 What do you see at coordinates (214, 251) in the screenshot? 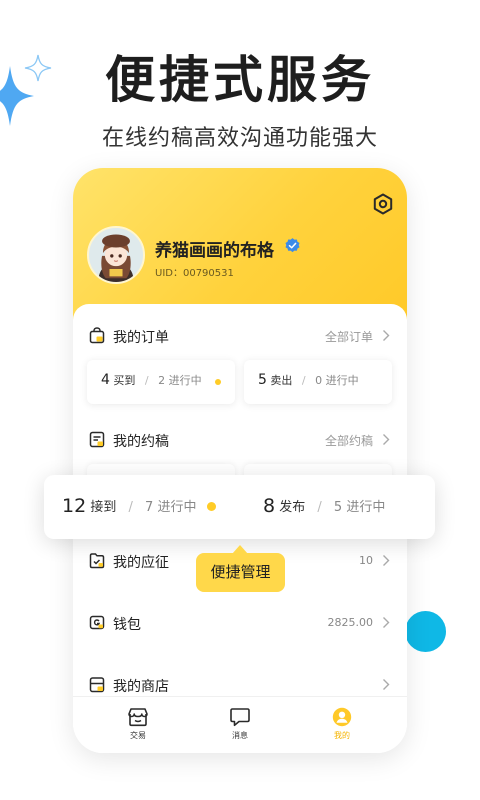
I see `username: 养猫画画的布格` at bounding box center [214, 251].